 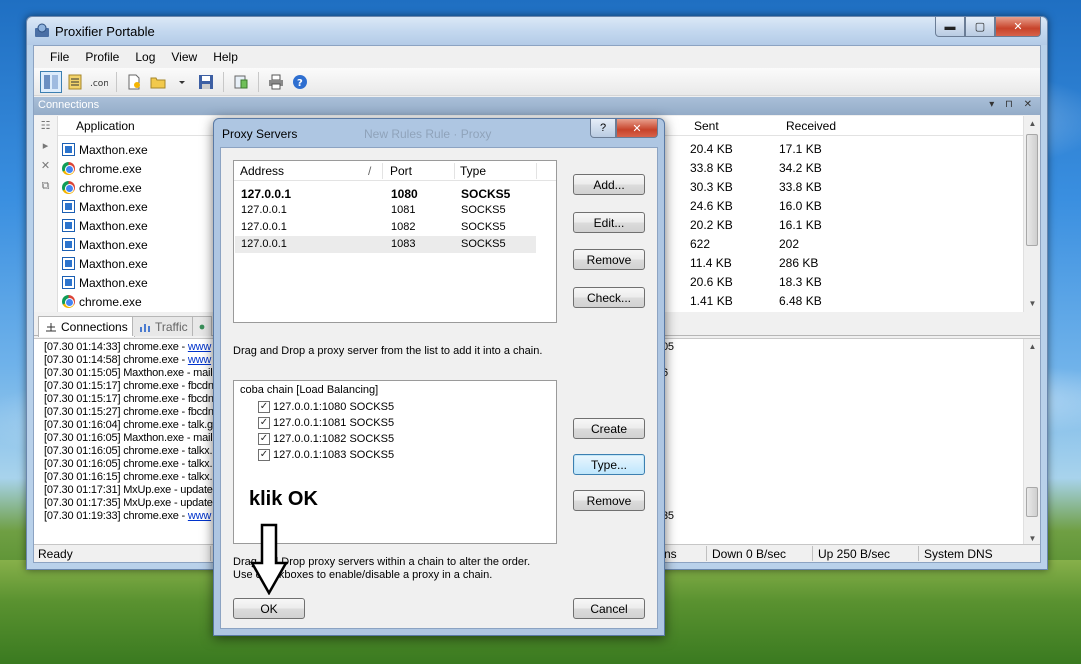 What do you see at coordinates (258, 81) in the screenshot?
I see `toolbar-separator` at bounding box center [258, 81].